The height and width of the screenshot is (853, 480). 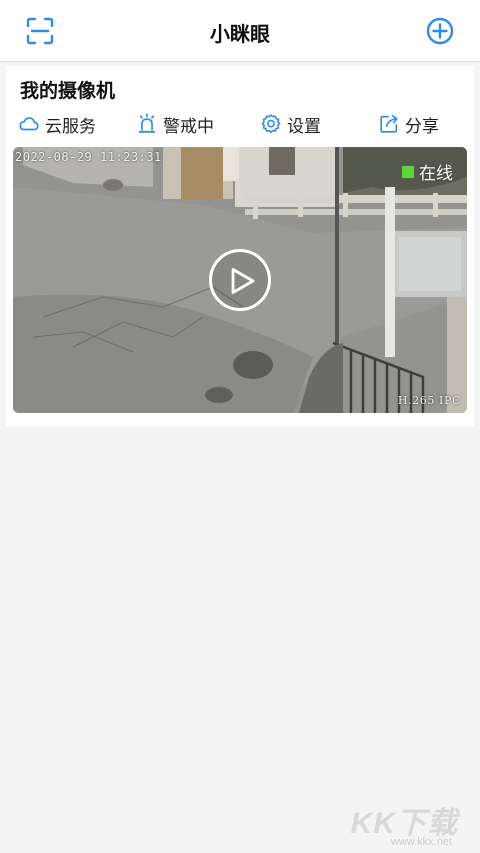 What do you see at coordinates (304, 126) in the screenshot?
I see `settings-label: 设置` at bounding box center [304, 126].